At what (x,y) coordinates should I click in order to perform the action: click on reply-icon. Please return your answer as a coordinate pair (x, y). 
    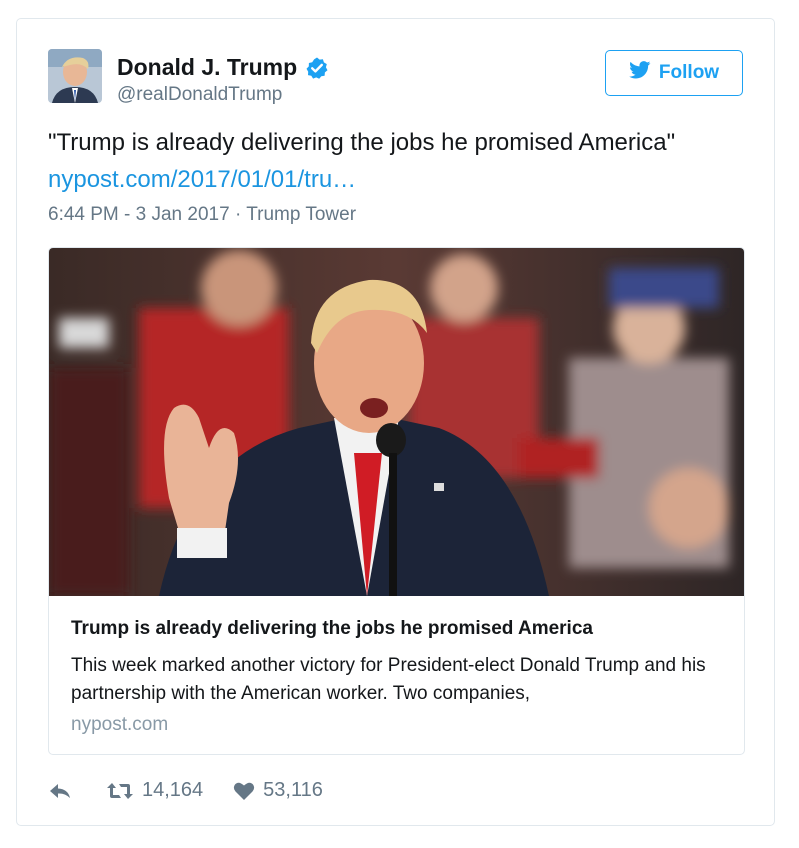
    Looking at the image, I should click on (60, 791).